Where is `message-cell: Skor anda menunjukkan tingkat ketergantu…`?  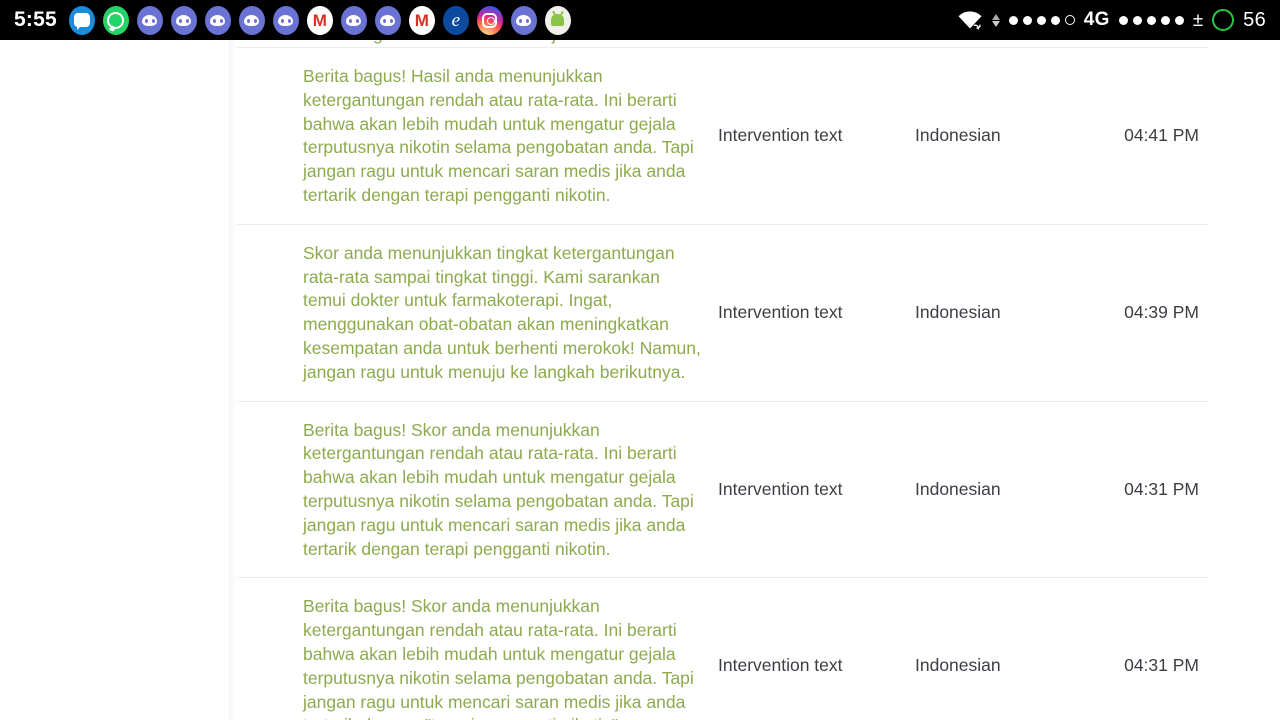 message-cell: Skor anda menunjukkan tingkat ketergantu… is located at coordinates (502, 312).